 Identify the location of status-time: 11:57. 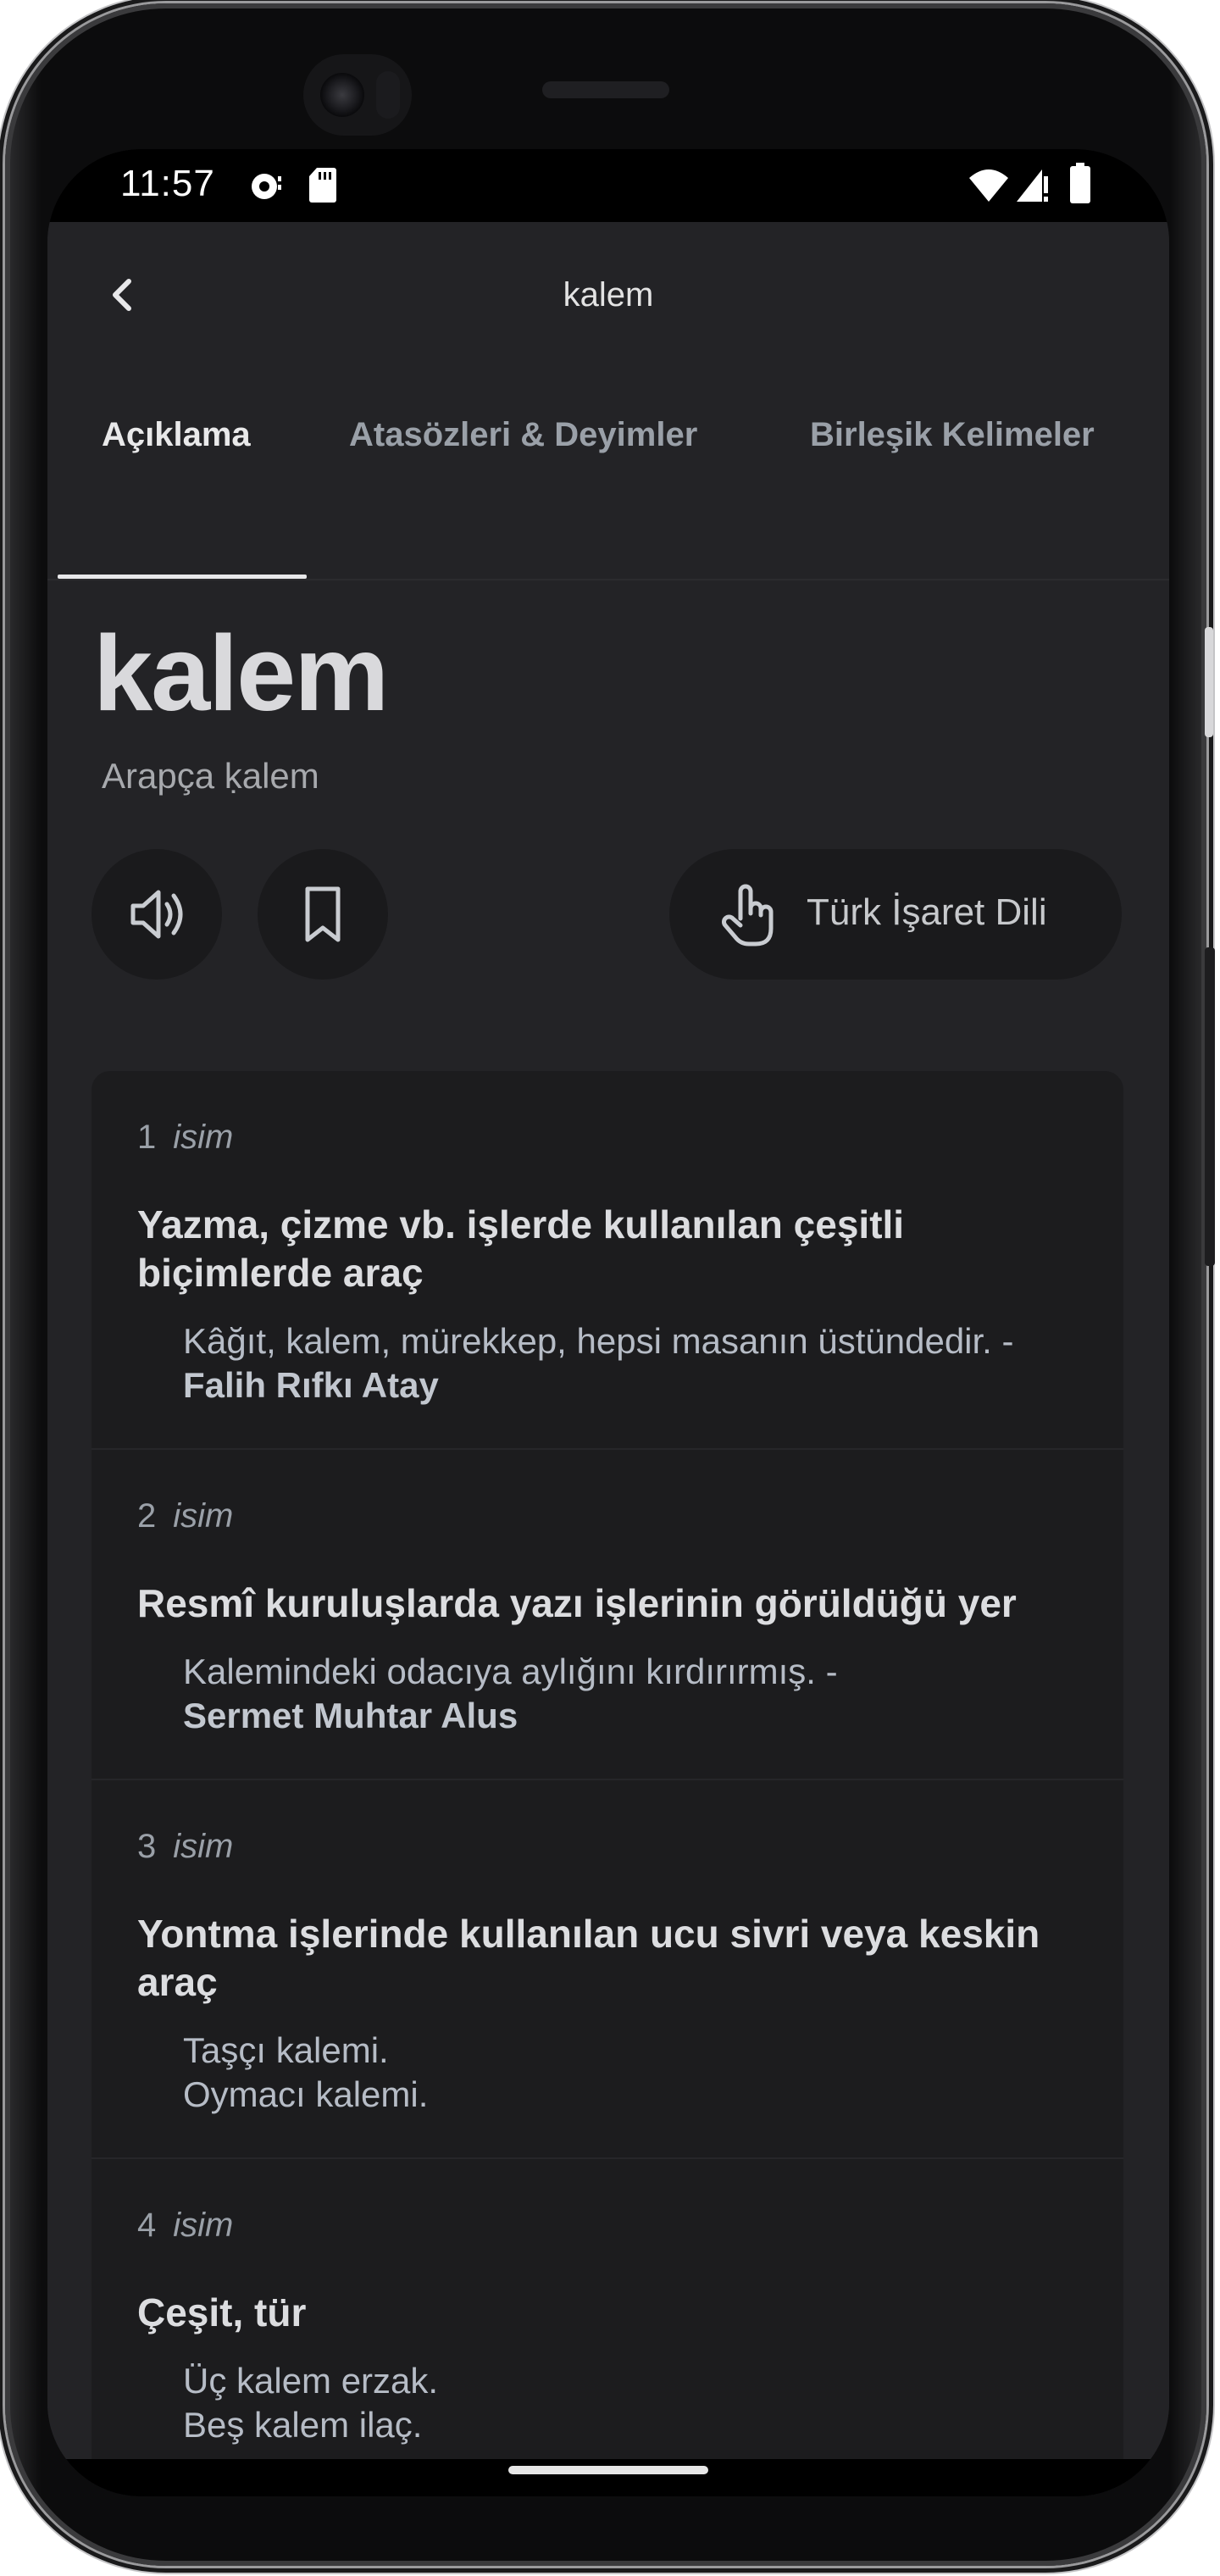
(167, 183).